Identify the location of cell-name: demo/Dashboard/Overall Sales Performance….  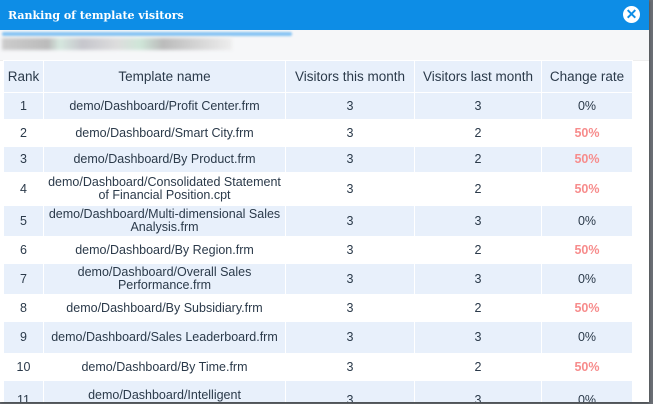
(164, 279).